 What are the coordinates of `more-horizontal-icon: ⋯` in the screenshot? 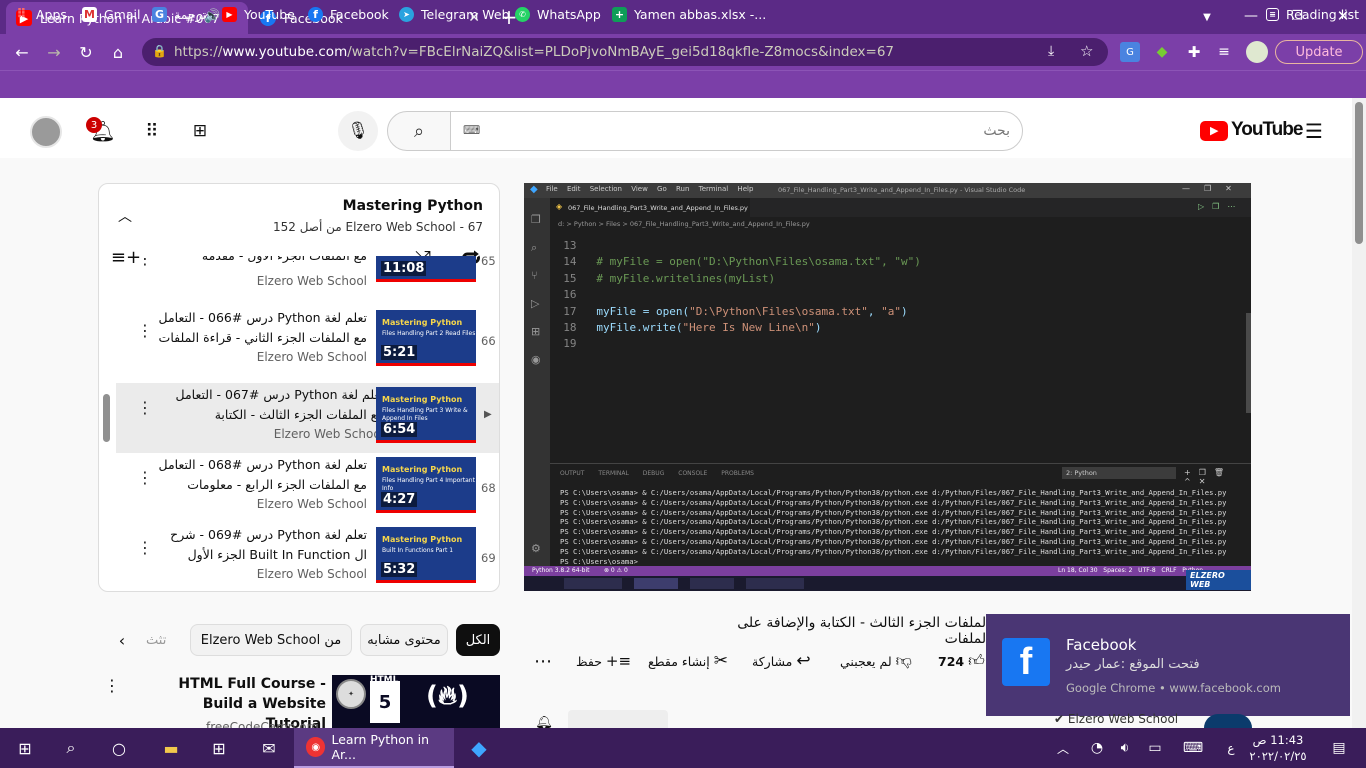 It's located at (543, 661).